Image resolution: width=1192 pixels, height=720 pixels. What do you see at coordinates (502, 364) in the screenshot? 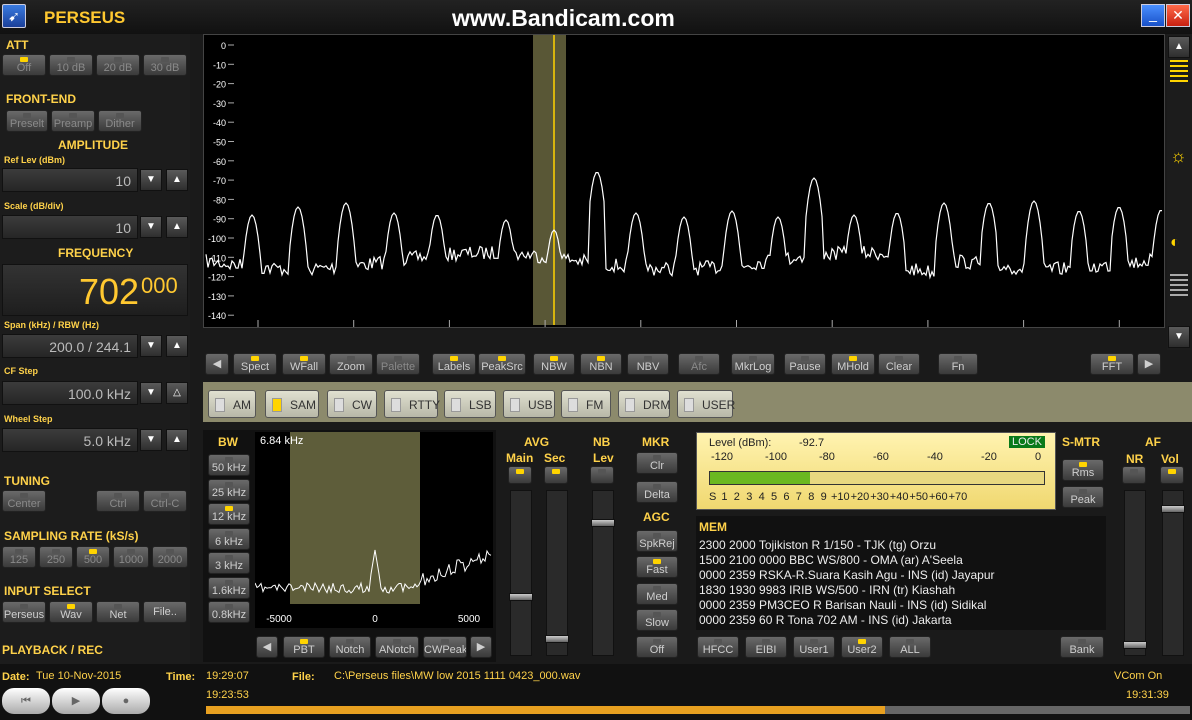
I see `toolbar-peaksrc-button: PeakSrc` at bounding box center [502, 364].